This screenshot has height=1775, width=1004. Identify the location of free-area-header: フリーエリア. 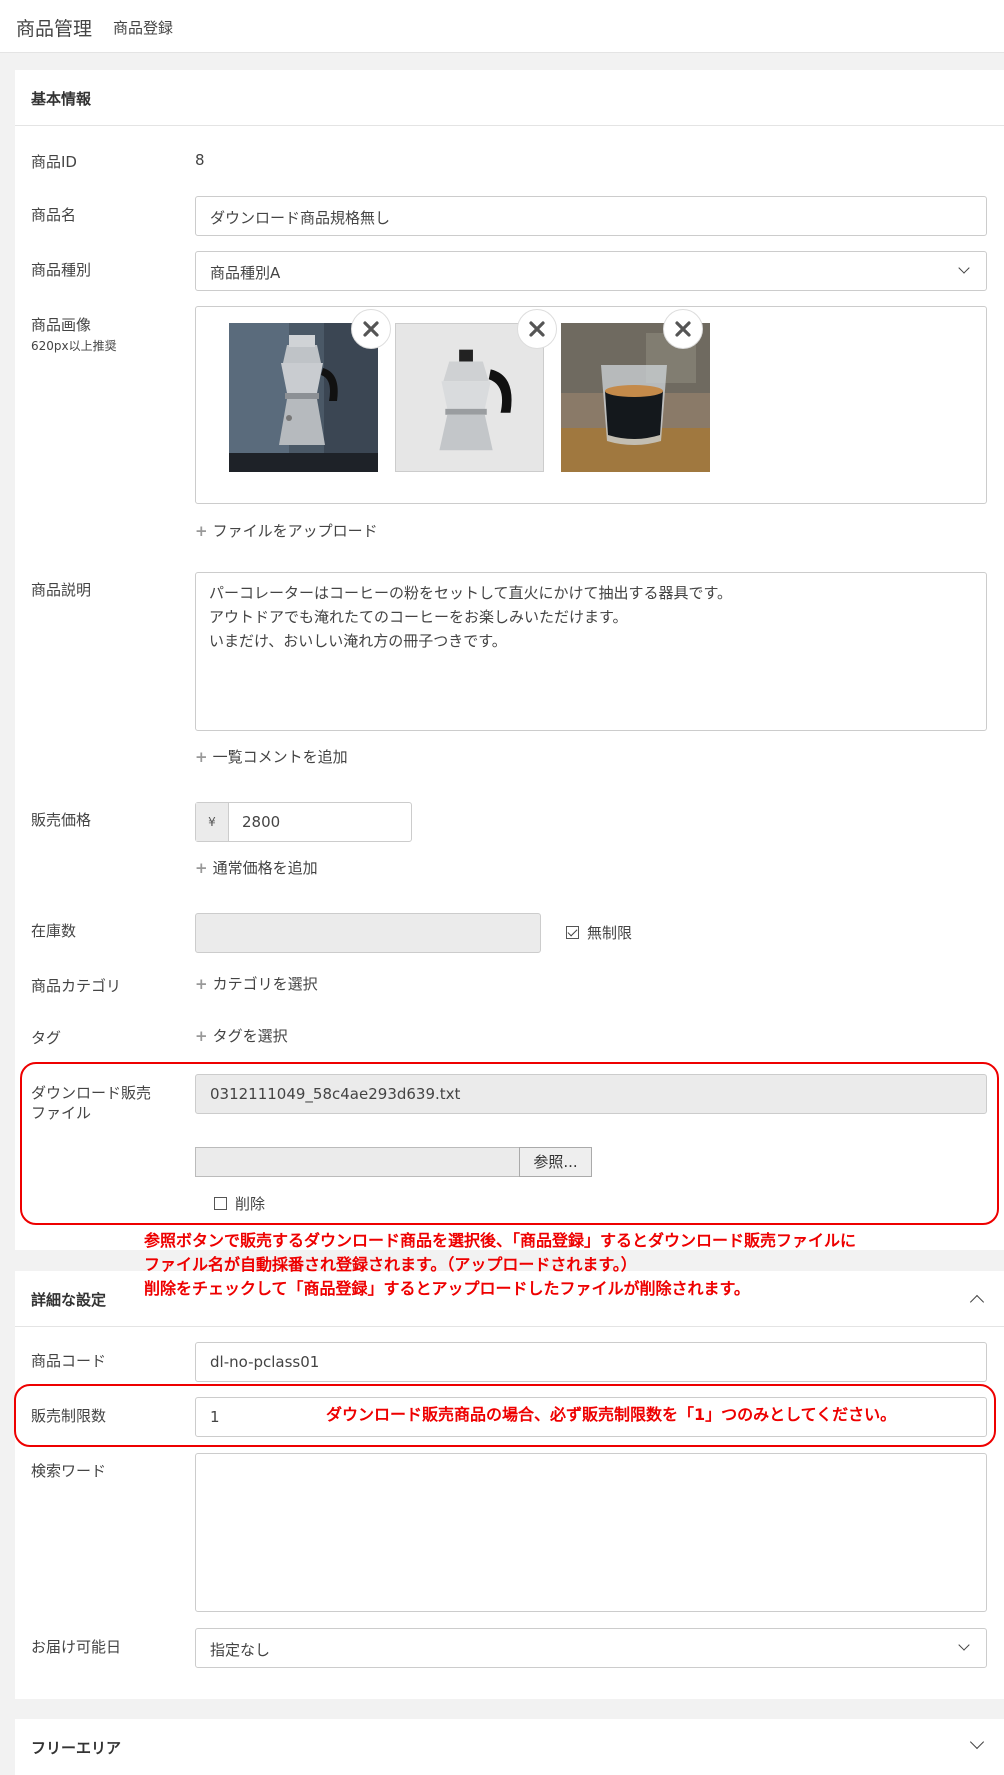
(509, 1747).